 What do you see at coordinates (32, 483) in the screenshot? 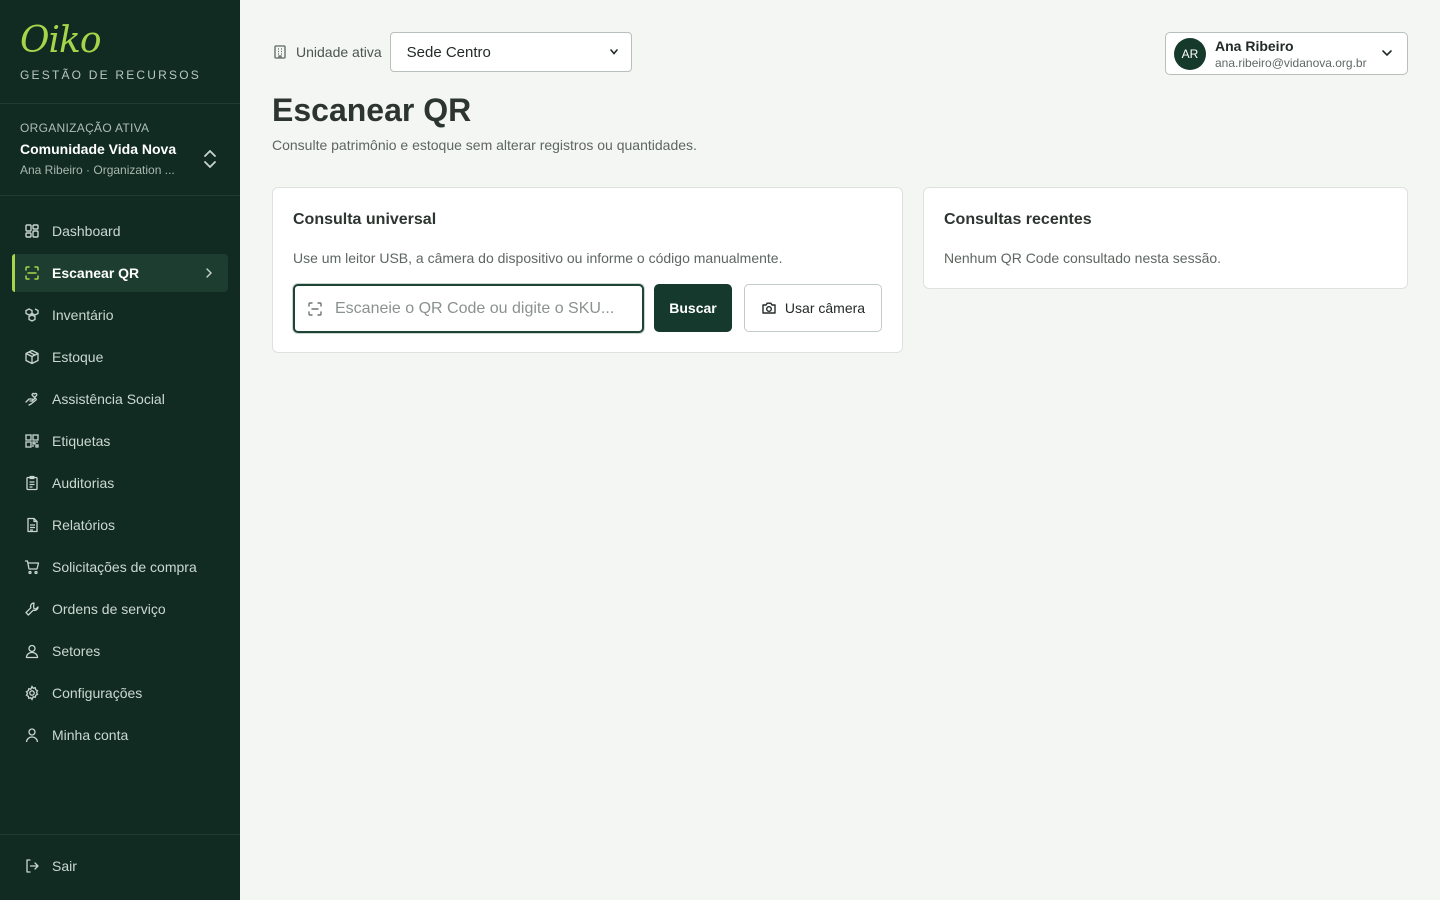
I see `clipboard-icon` at bounding box center [32, 483].